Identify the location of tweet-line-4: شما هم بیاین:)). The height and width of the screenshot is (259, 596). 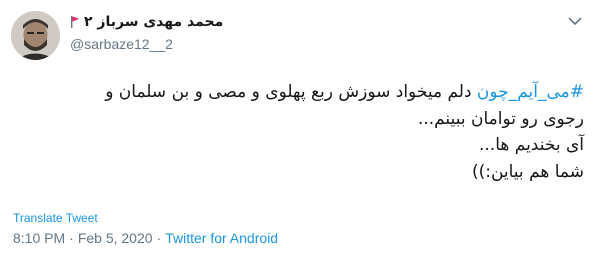
(527, 171).